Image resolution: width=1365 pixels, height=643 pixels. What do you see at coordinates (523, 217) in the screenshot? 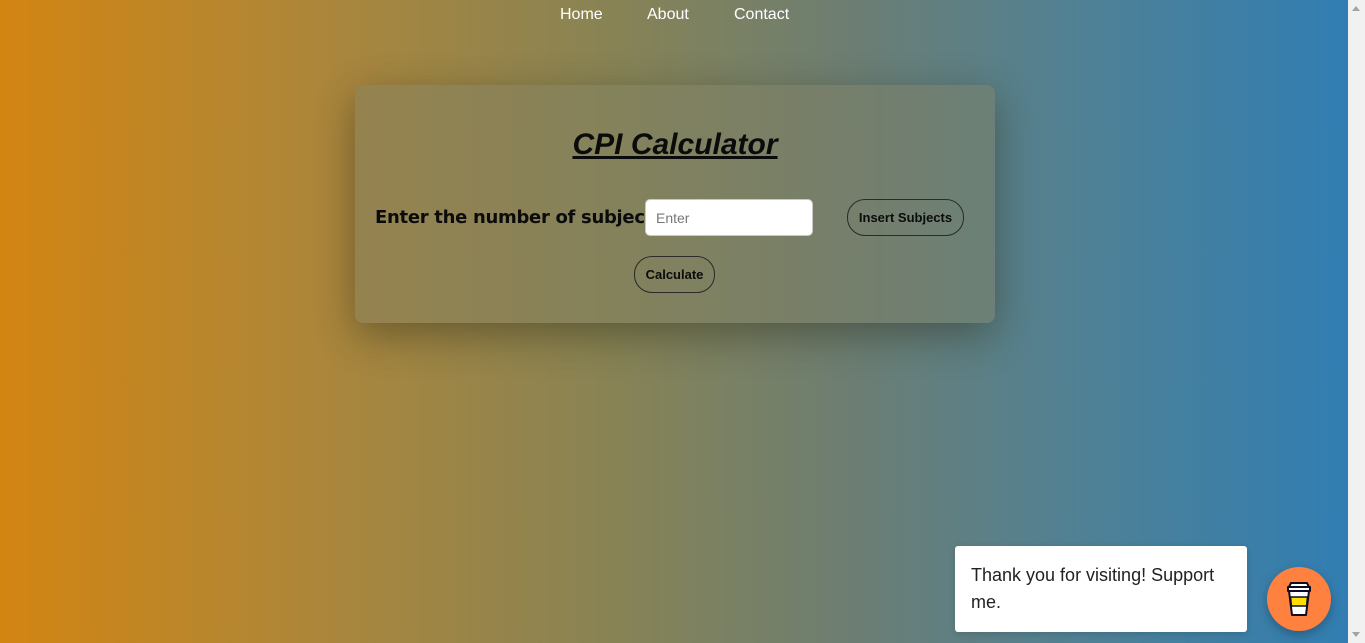
I see `subjects-label: Enter the number of subjects:` at bounding box center [523, 217].